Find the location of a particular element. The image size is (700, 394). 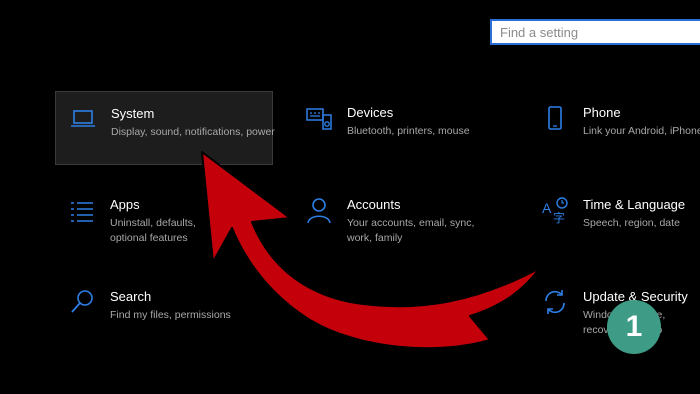

apps-list-icon is located at coordinates (82, 210).